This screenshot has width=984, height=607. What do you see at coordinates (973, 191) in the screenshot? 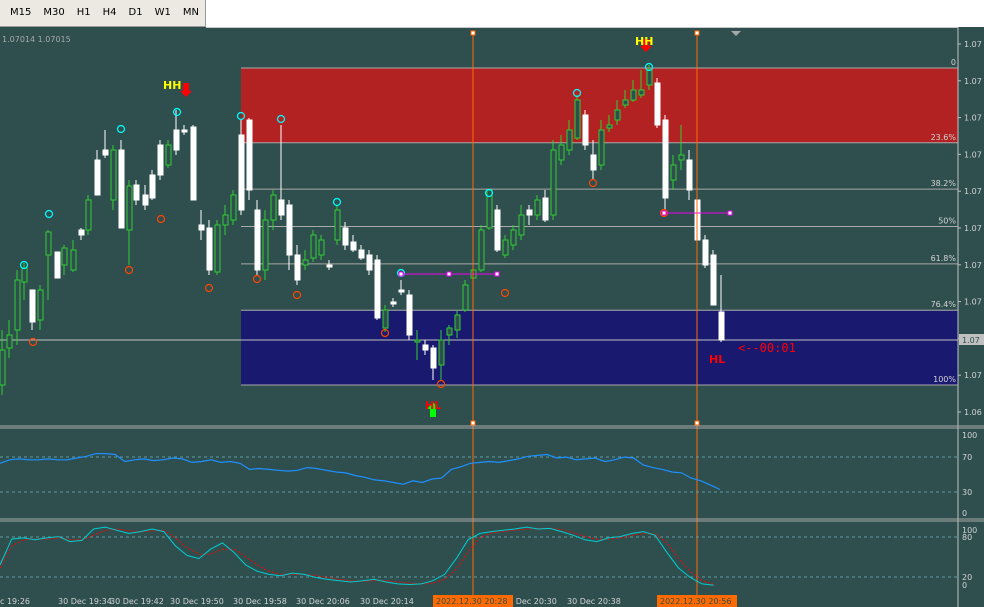
I see `price-tick-4: 1.07` at bounding box center [973, 191].